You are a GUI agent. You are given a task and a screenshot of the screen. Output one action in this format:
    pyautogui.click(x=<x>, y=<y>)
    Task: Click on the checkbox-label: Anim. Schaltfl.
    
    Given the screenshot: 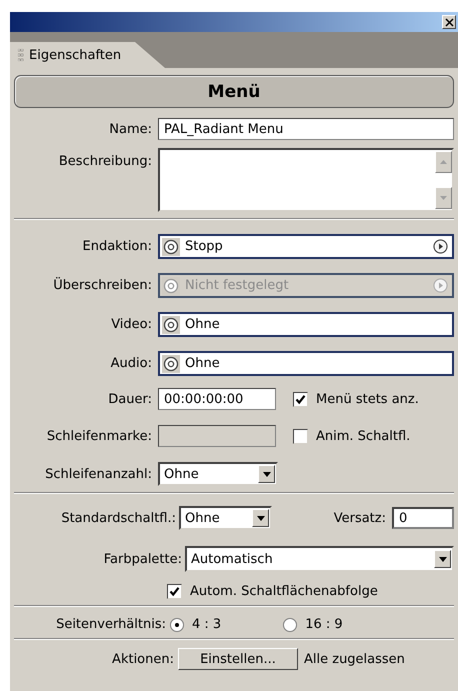 What is the action you would take?
    pyautogui.click(x=363, y=436)
    